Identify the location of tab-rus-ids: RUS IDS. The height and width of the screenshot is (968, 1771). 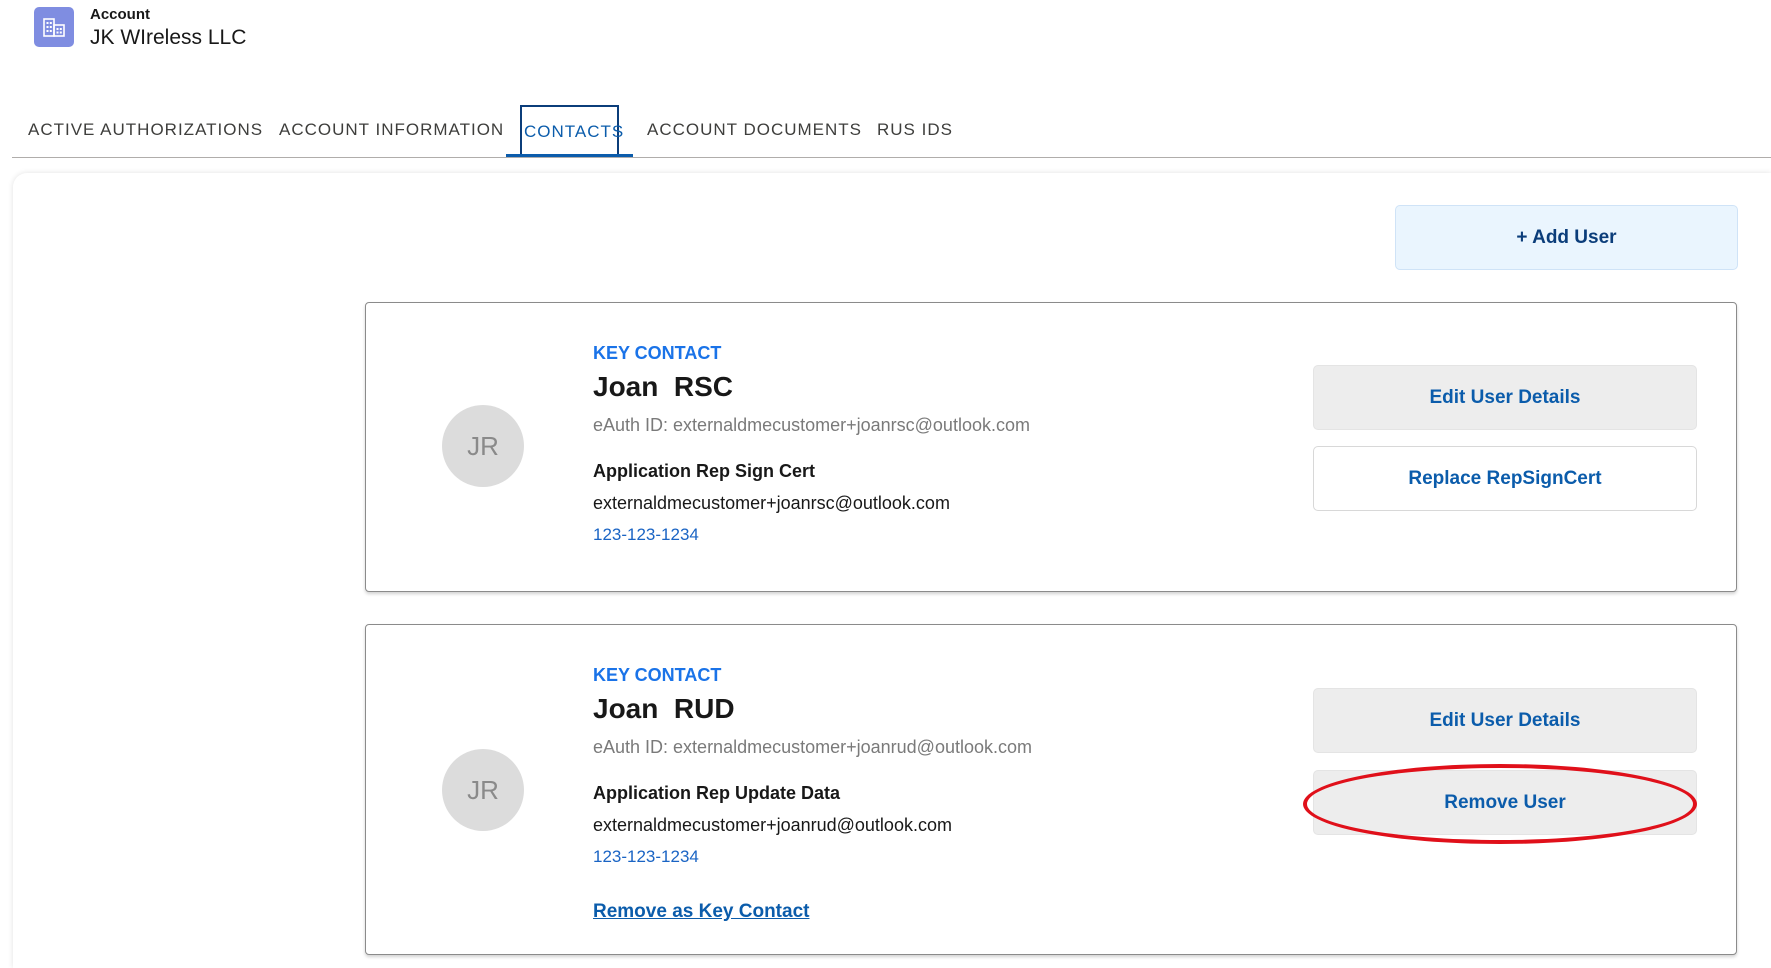
(915, 130).